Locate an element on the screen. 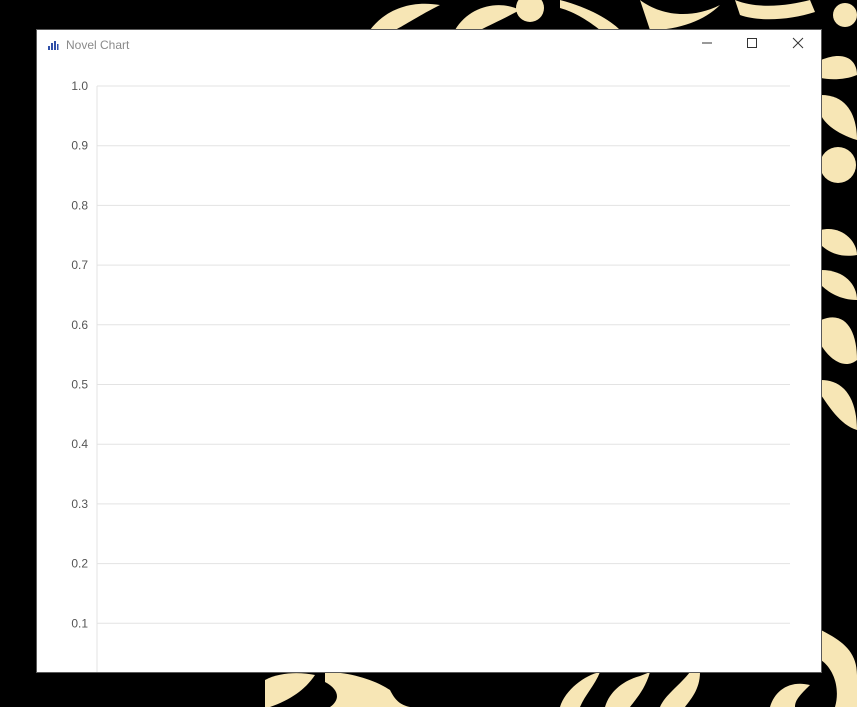 This screenshot has width=857, height=707. y-tick-label: 0.1 is located at coordinates (79, 623).